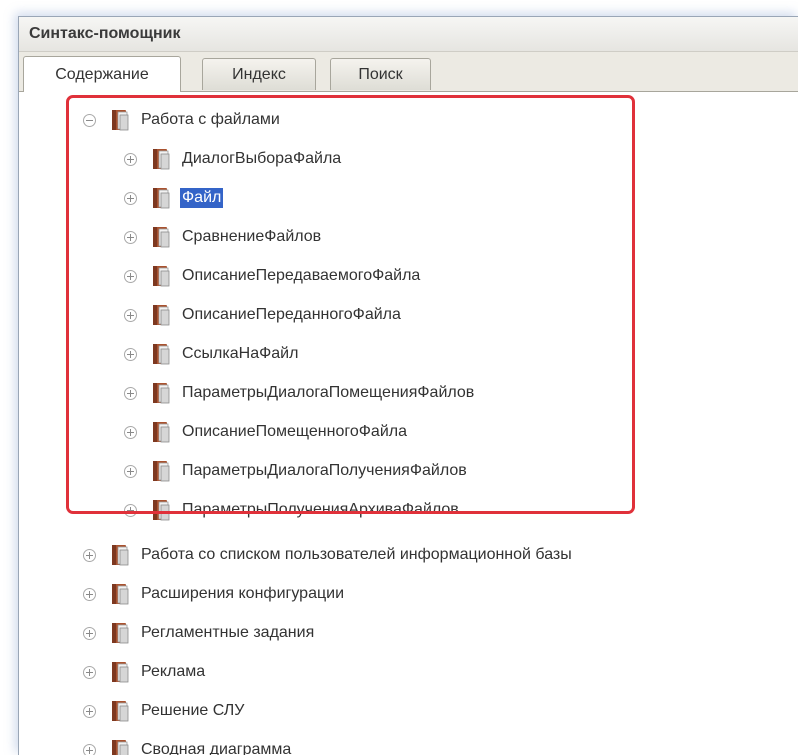 The image size is (798, 755). I want to click on tree-item-label: ПараметрыДиалогаПолученияФайлов, so click(324, 471).